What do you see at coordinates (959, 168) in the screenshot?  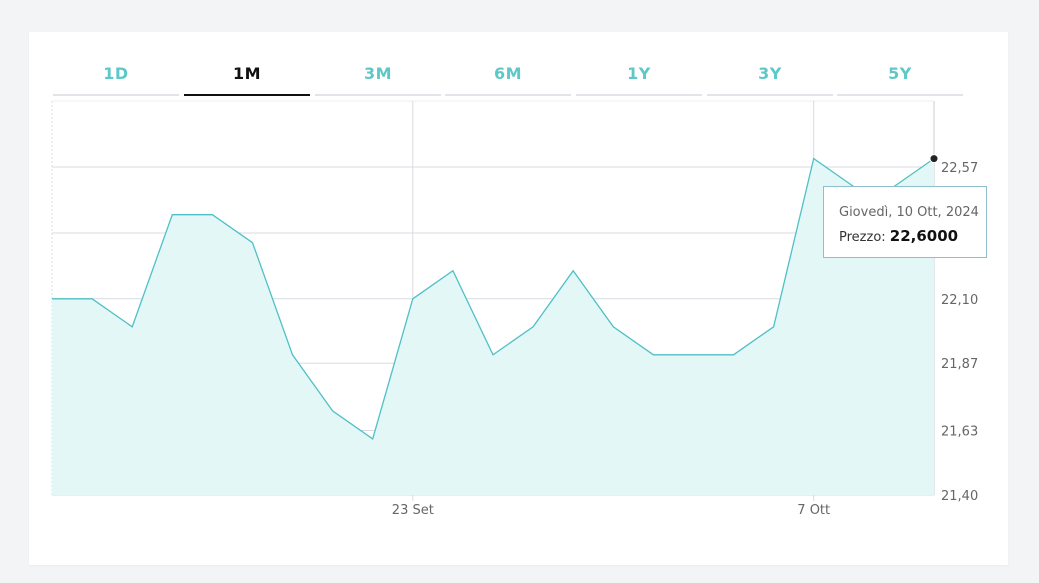 I see `y-tick-label: 22,57` at bounding box center [959, 168].